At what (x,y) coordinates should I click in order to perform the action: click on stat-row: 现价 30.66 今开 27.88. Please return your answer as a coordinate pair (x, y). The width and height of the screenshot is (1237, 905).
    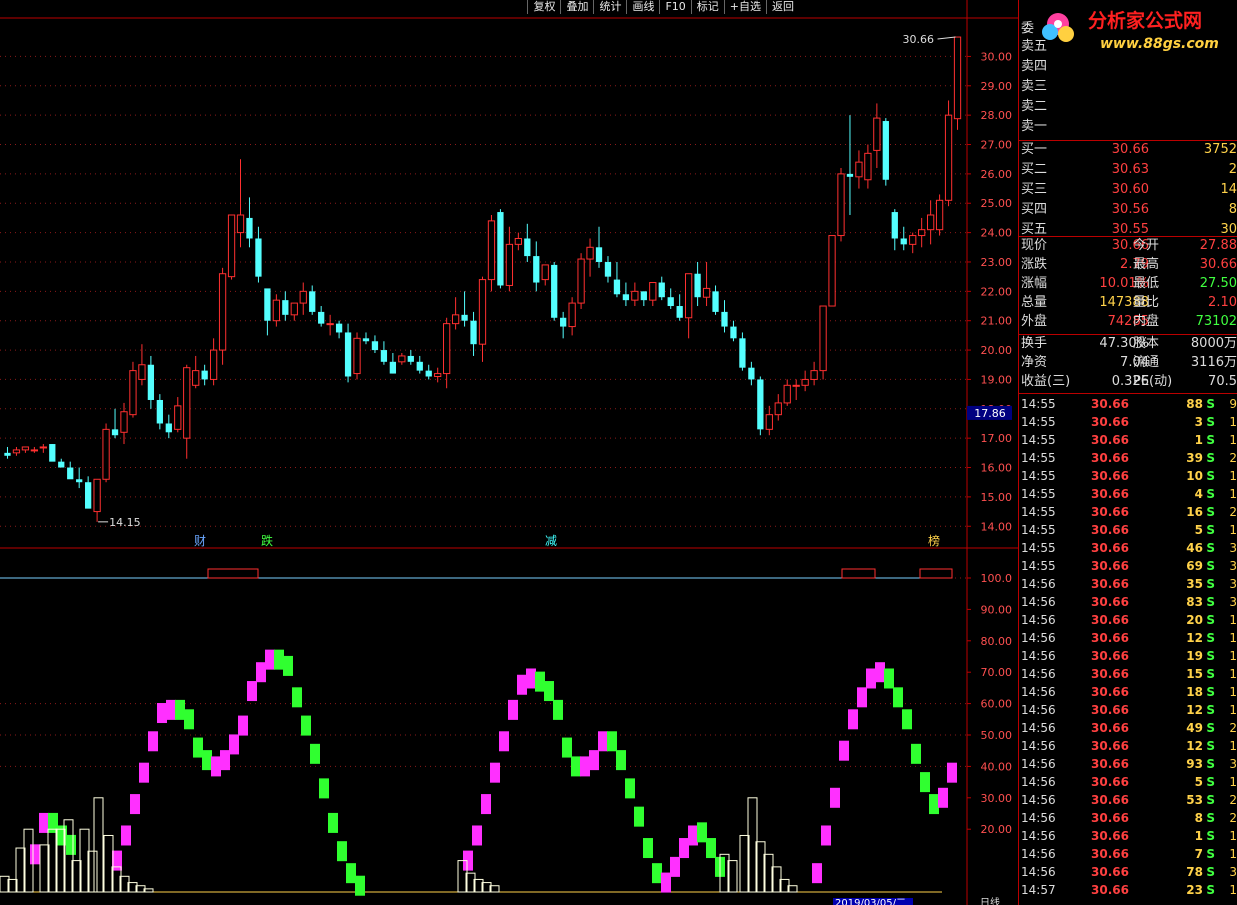
    Looking at the image, I should click on (1129, 246).